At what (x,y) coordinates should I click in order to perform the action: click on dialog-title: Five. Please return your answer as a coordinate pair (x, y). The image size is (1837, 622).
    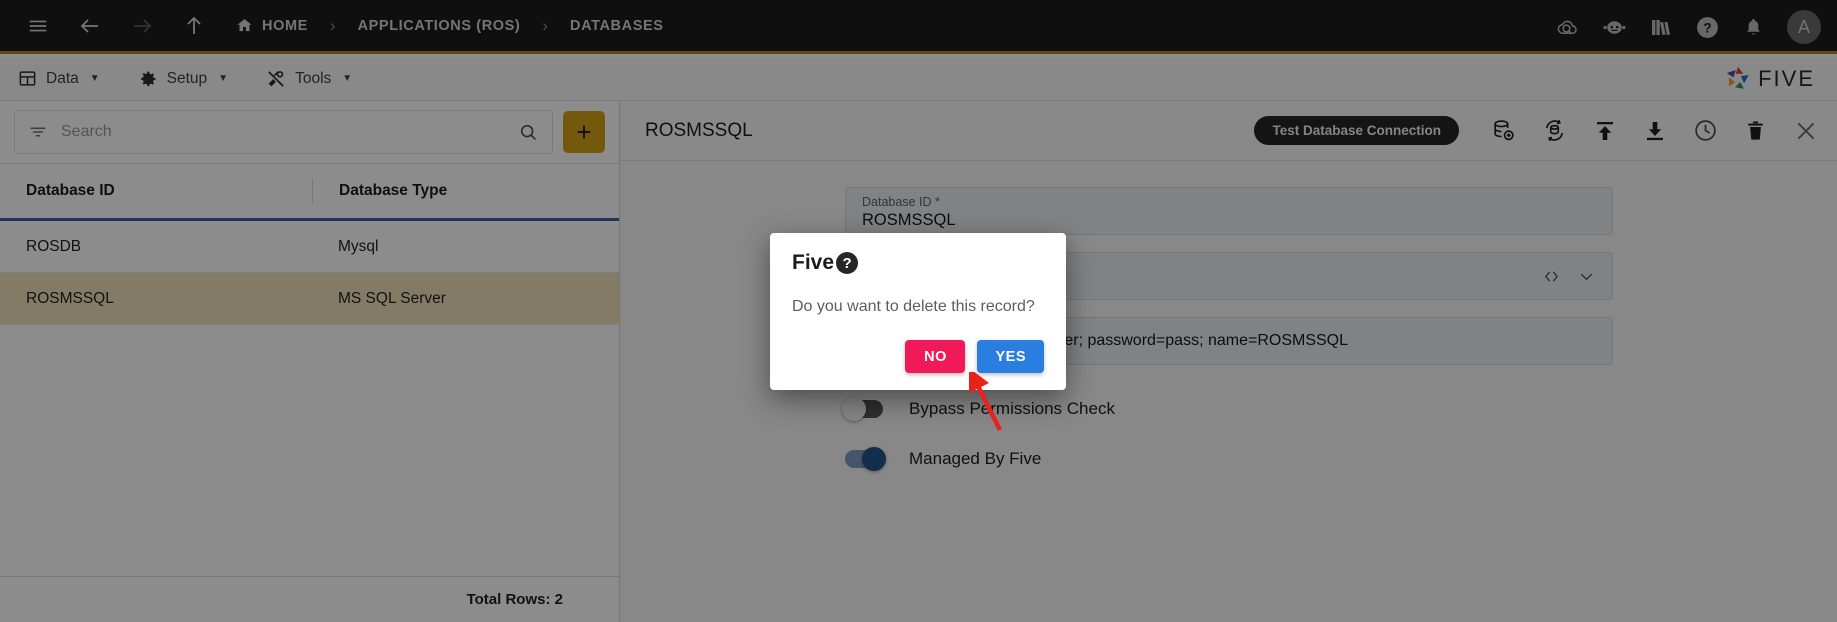
    Looking at the image, I should click on (813, 262).